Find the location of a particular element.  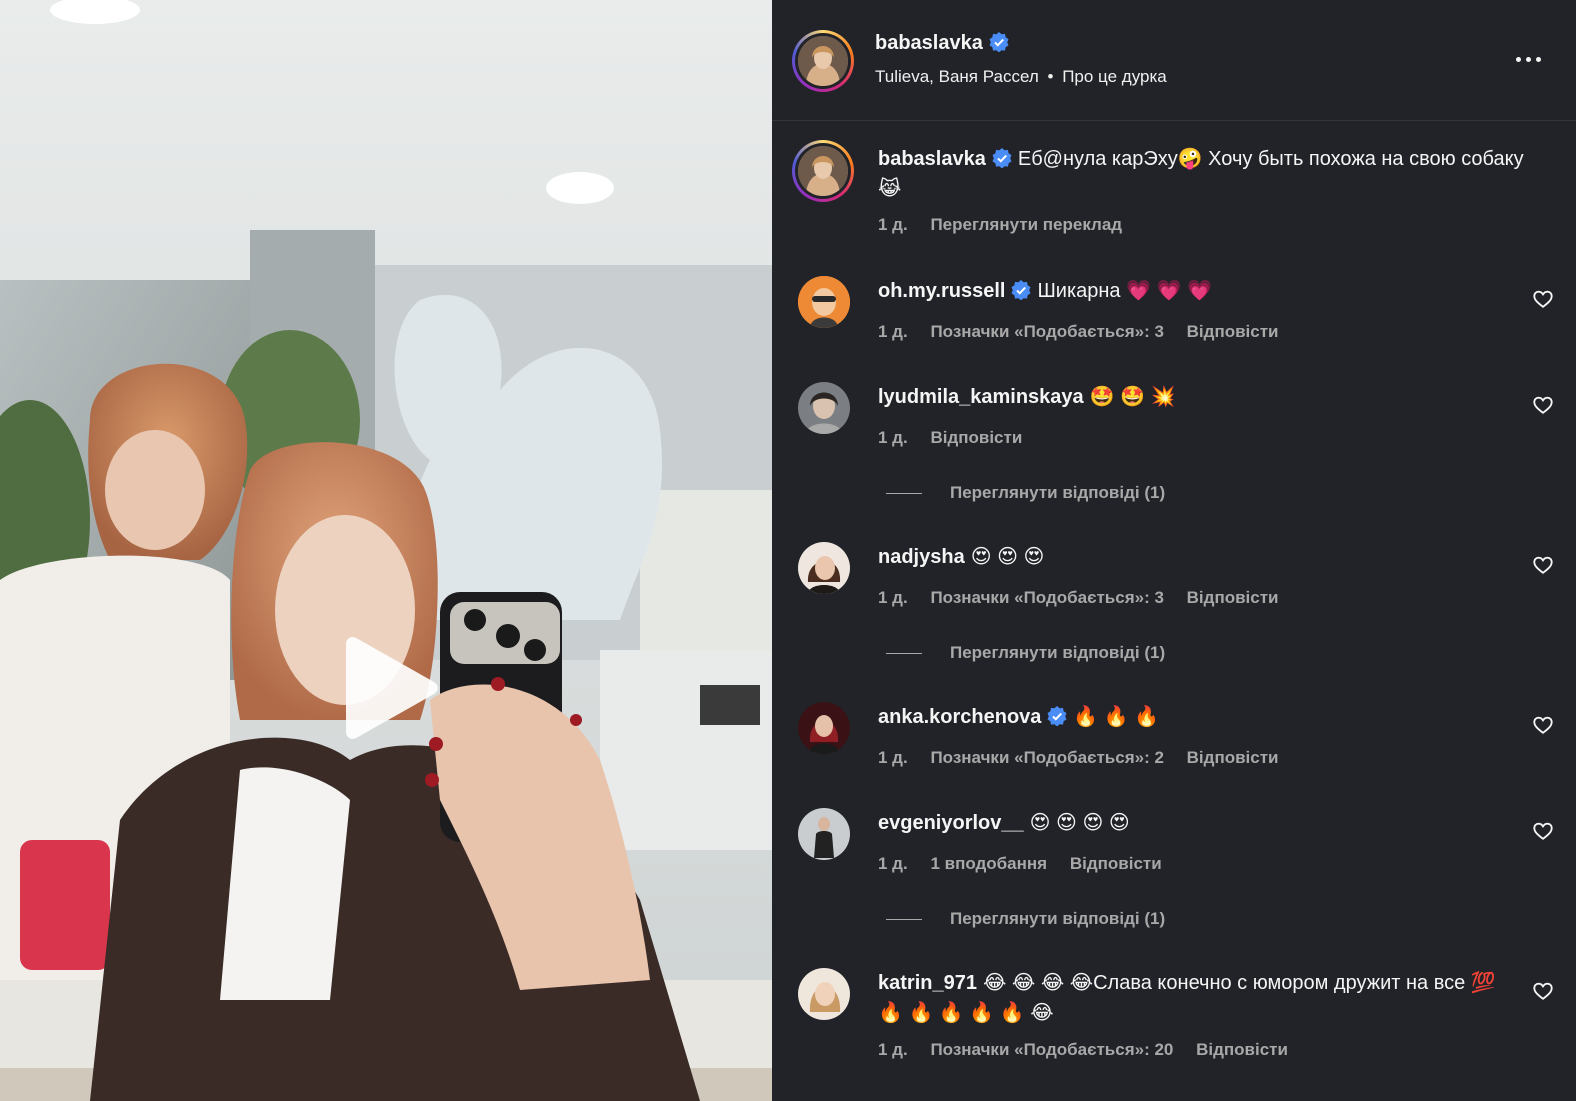

author-avatar is located at coordinates (823, 61).